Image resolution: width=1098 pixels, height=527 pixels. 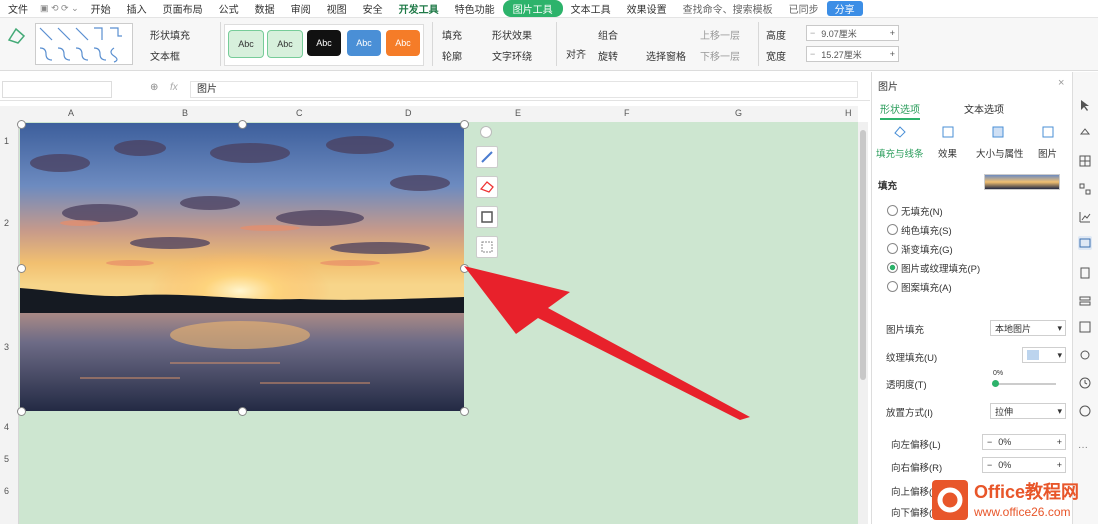 I want to click on offset-left-input: −0% +, so click(x=1024, y=442).